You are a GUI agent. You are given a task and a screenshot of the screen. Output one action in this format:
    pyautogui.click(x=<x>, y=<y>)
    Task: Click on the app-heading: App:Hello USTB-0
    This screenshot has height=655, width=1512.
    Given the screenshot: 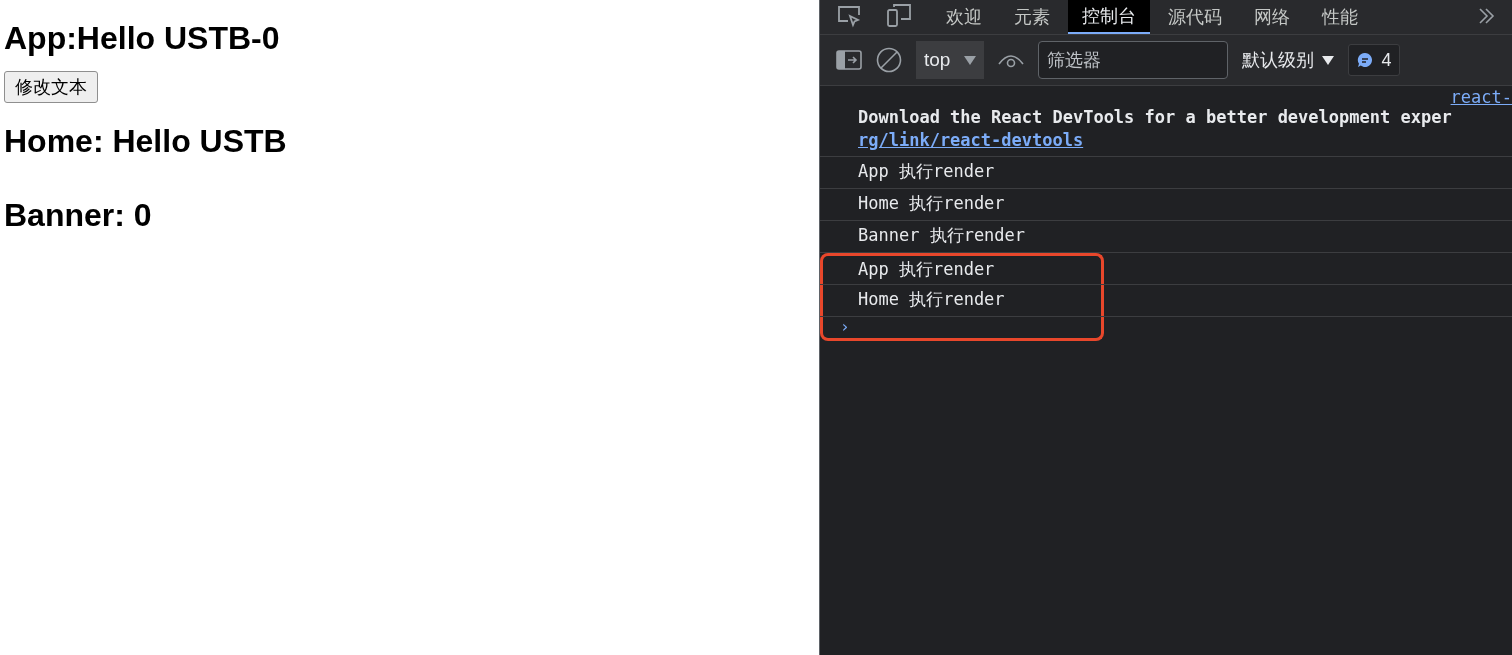 What is the action you would take?
    pyautogui.click(x=142, y=38)
    